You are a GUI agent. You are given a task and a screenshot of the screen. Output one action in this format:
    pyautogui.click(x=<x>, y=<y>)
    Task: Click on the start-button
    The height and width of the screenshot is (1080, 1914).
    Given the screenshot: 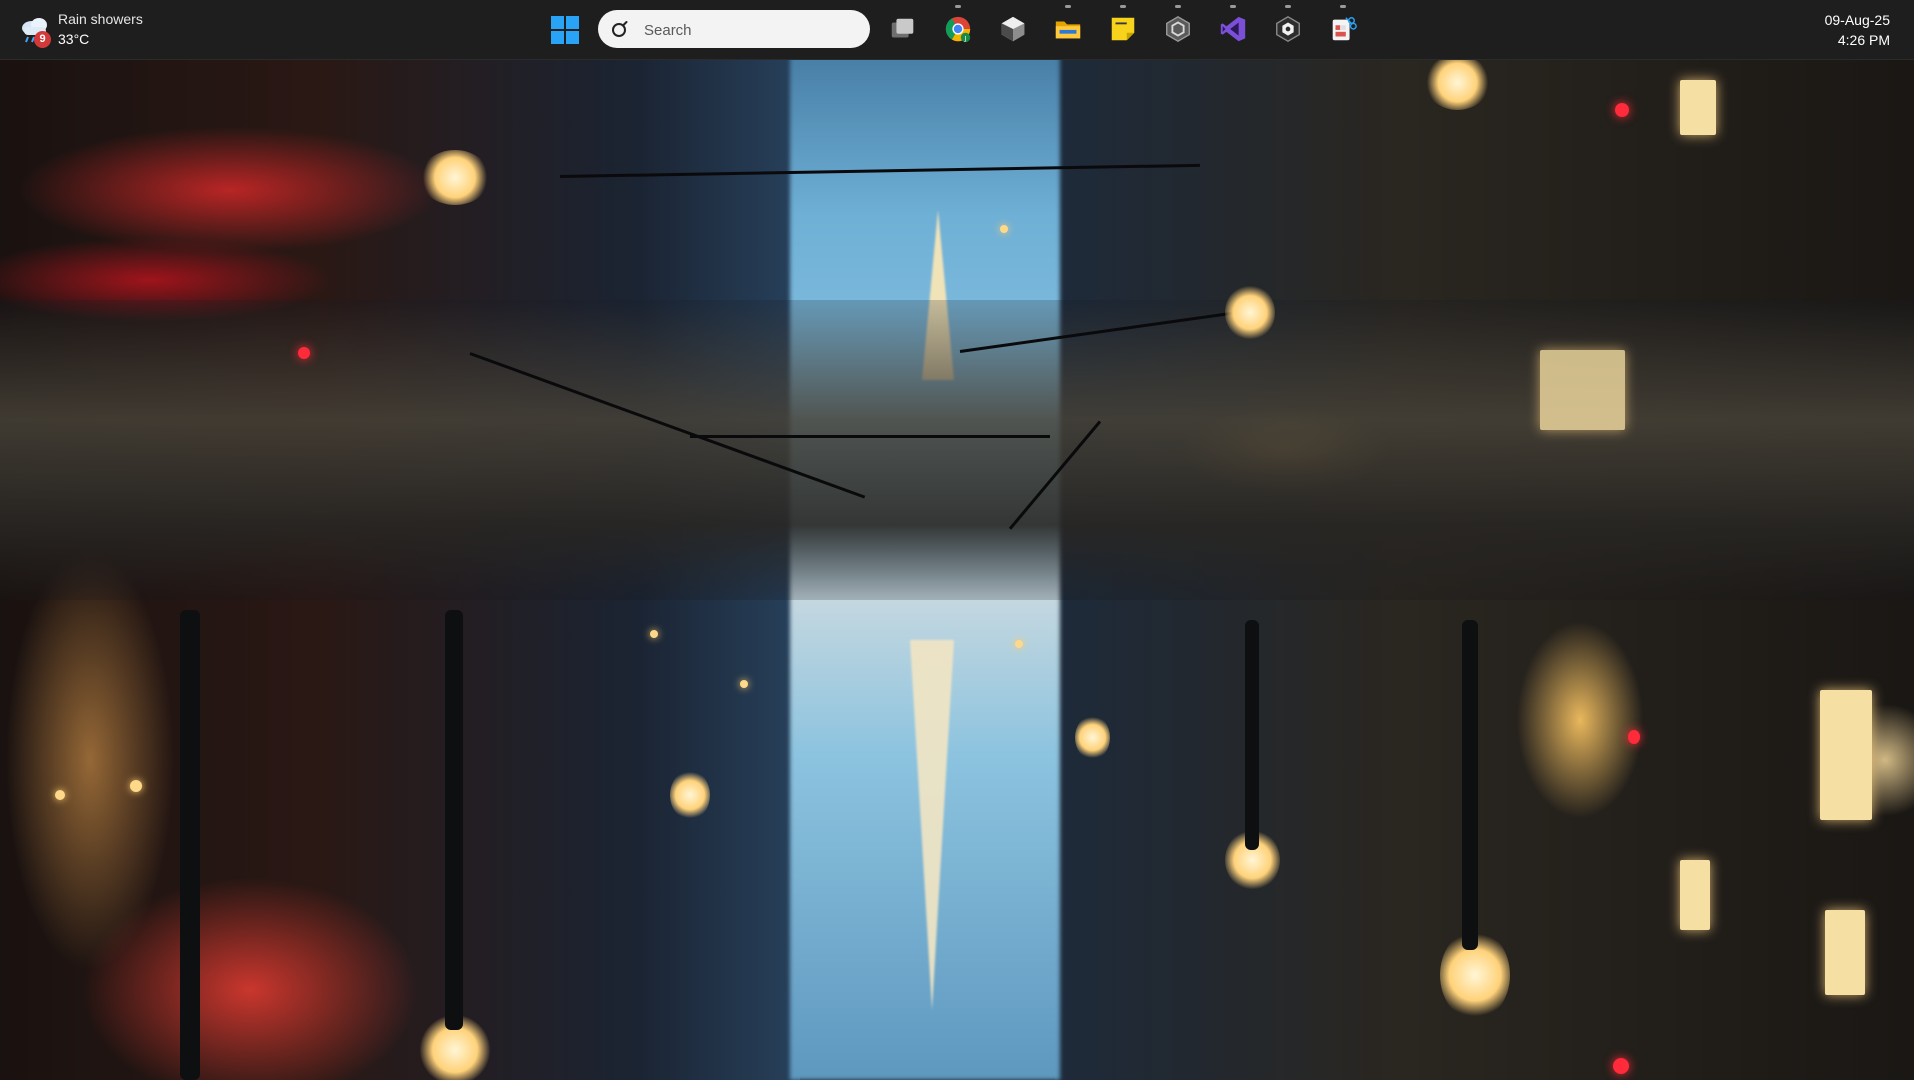 What is the action you would take?
    pyautogui.click(x=565, y=30)
    